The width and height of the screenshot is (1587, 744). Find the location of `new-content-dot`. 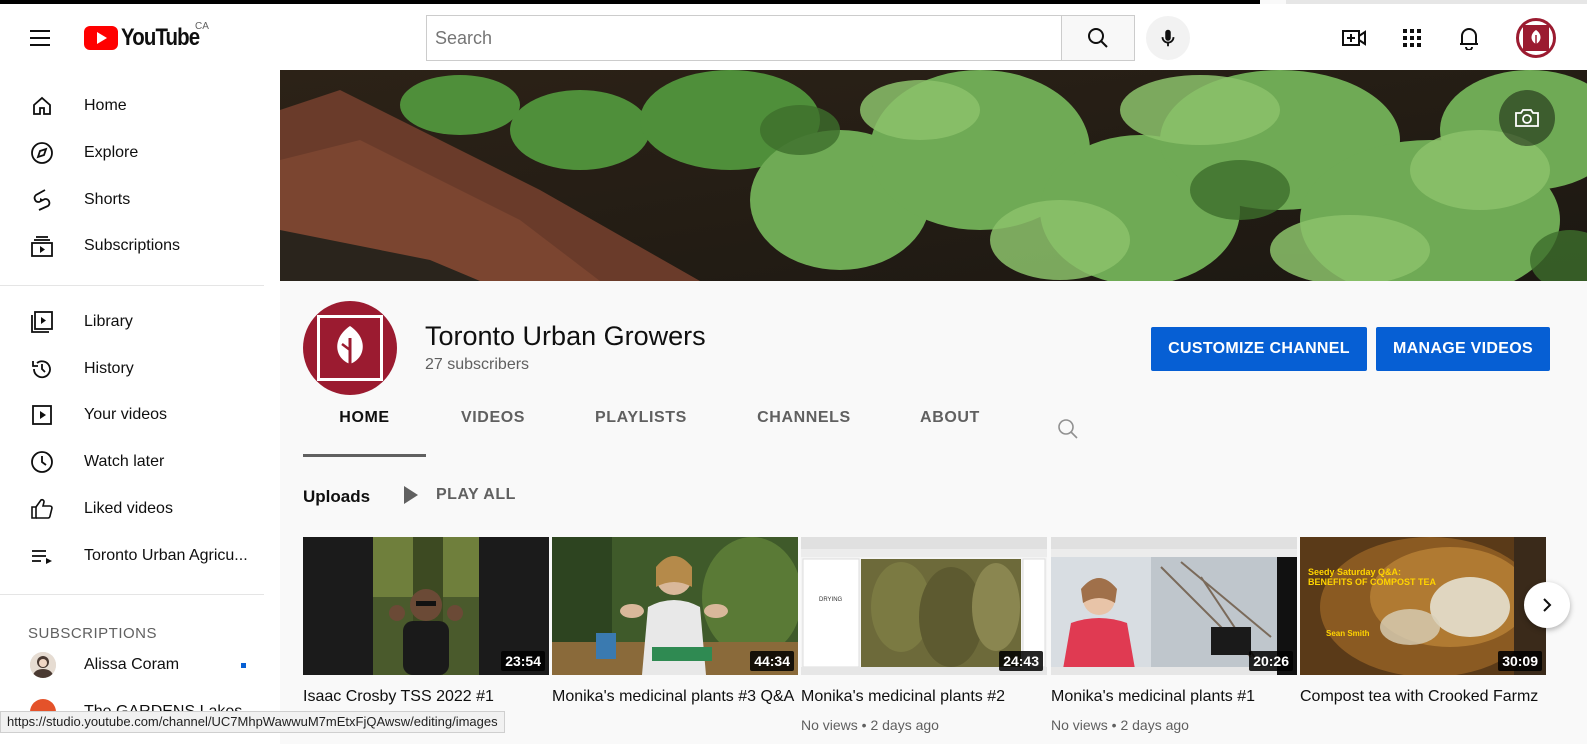

new-content-dot is located at coordinates (243, 665).